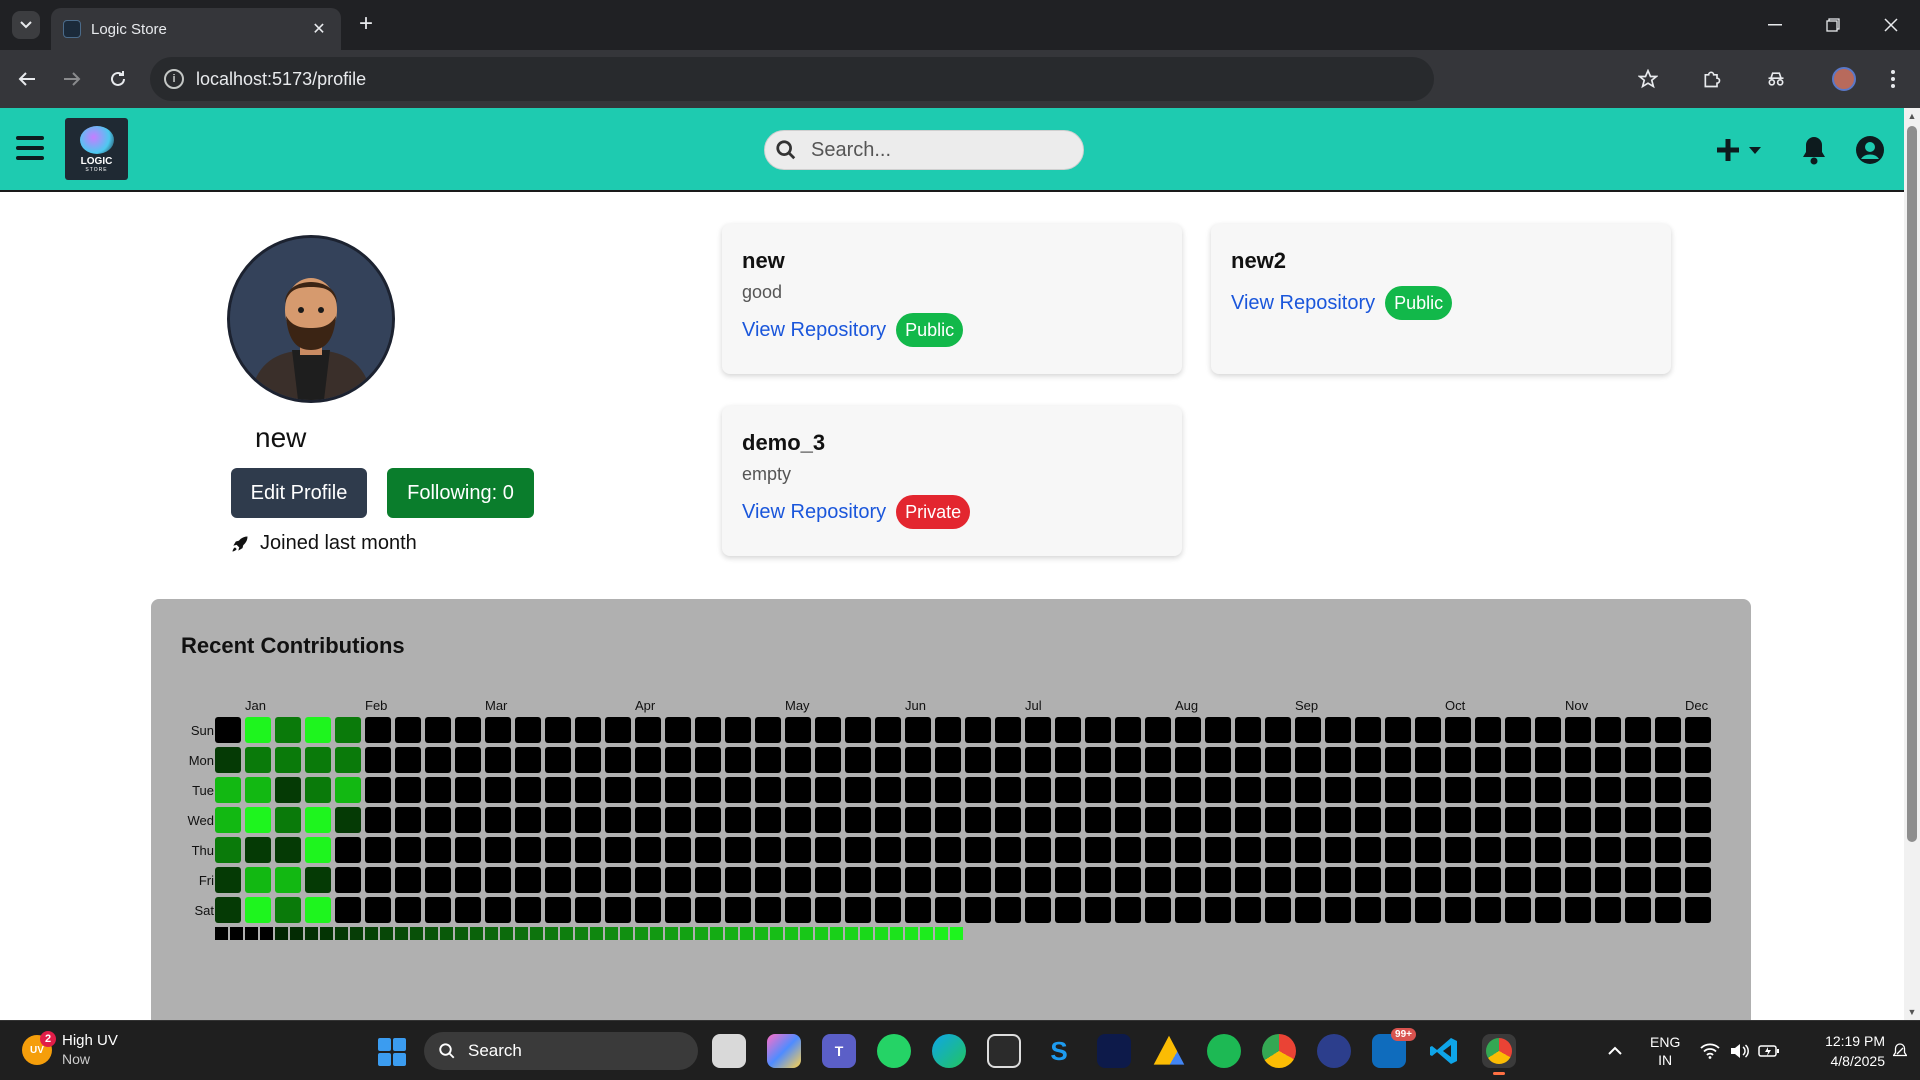  Describe the element at coordinates (1665, 1050) in the screenshot. I see `language-indicator: ENG IN` at that location.